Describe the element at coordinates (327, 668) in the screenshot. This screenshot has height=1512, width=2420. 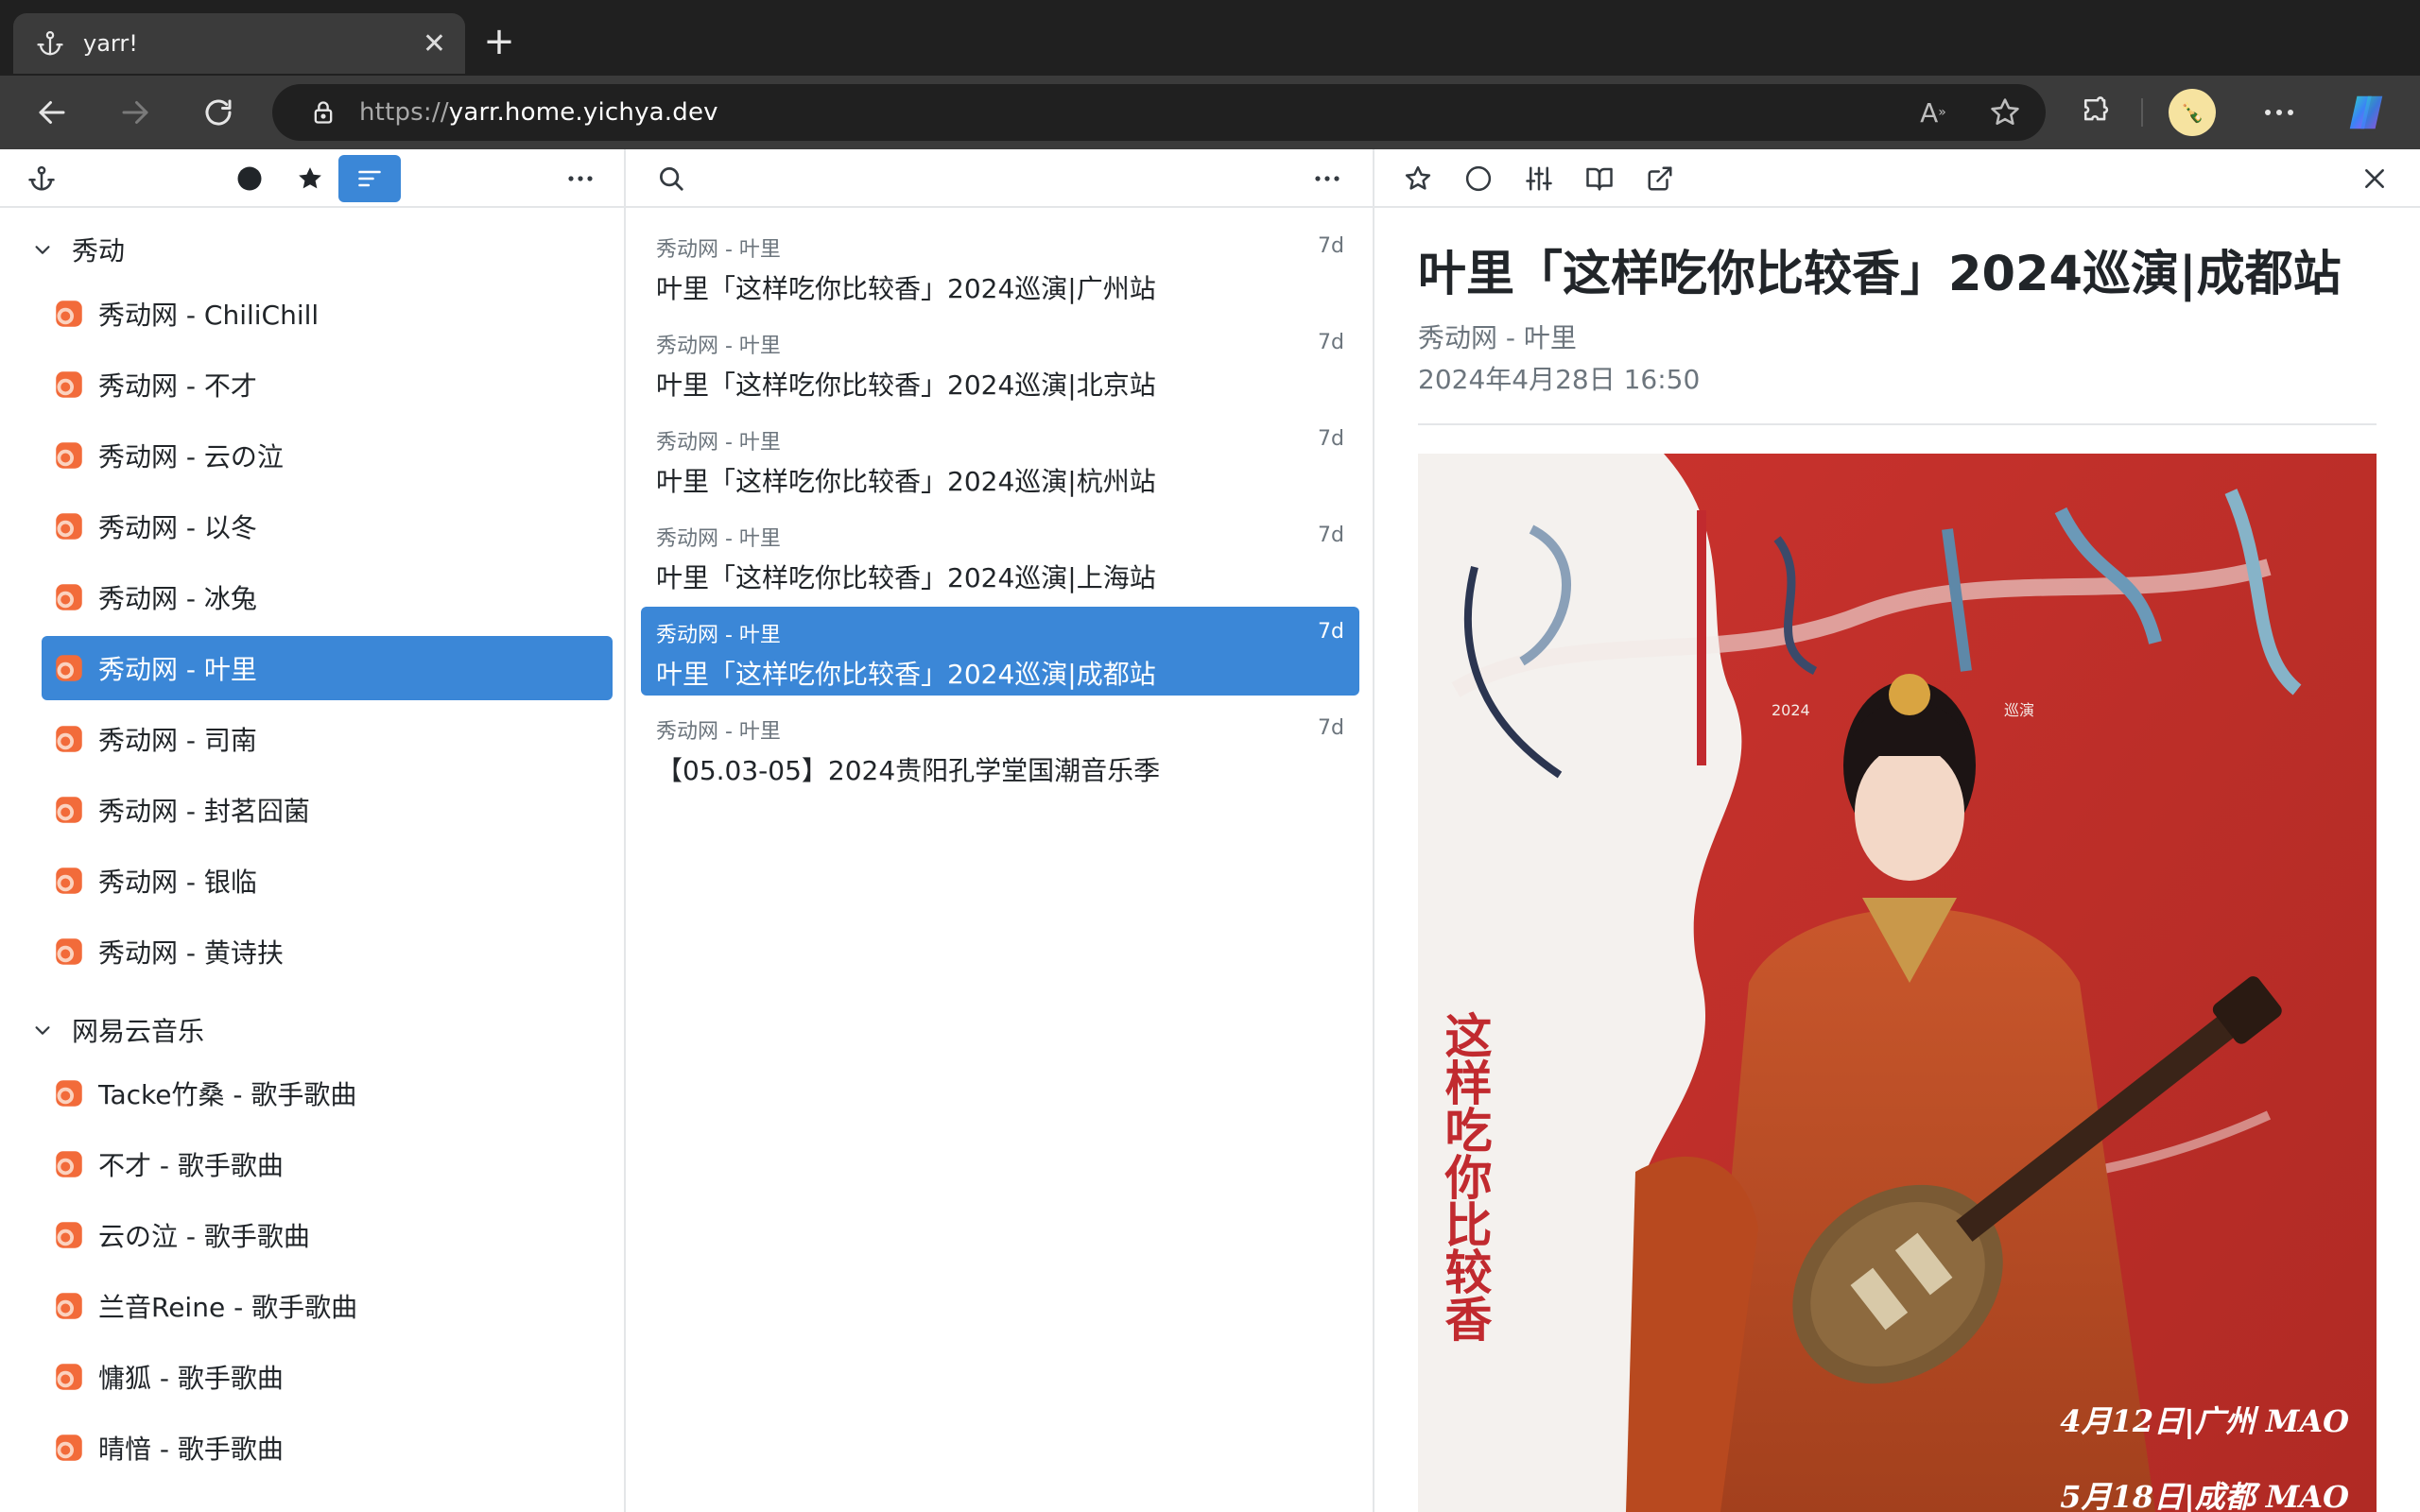
I see `feed-item-selected: 秀动网 - 叶里` at that location.